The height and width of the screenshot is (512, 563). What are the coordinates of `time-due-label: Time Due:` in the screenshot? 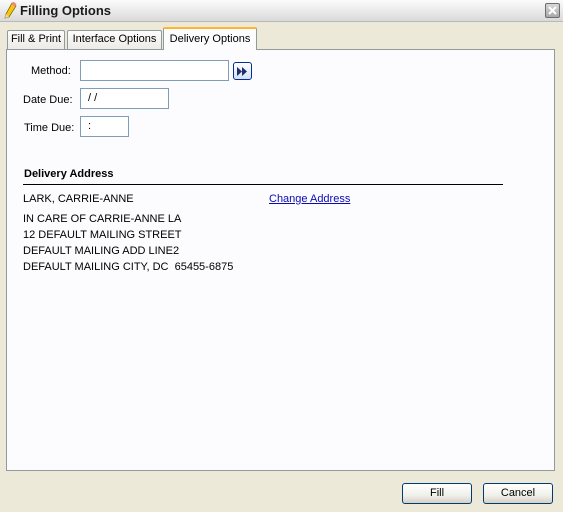 It's located at (49, 128).